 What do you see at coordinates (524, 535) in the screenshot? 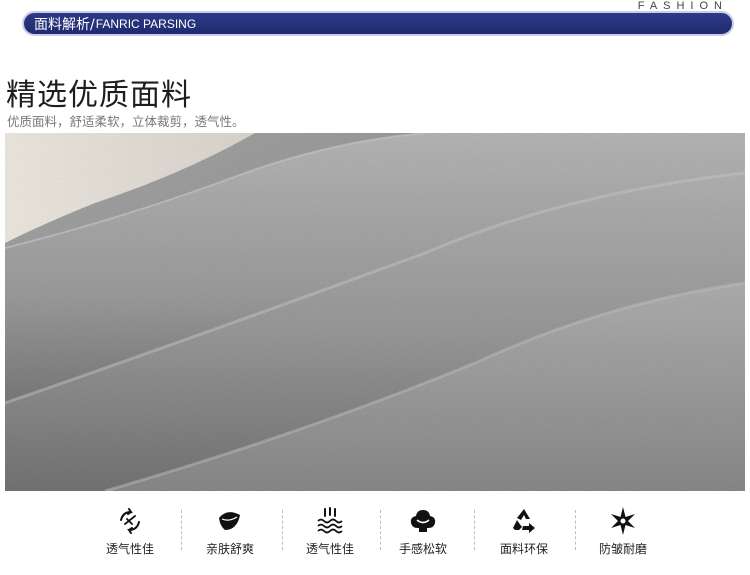
I see `feature-item-eco: 面料环保` at bounding box center [524, 535].